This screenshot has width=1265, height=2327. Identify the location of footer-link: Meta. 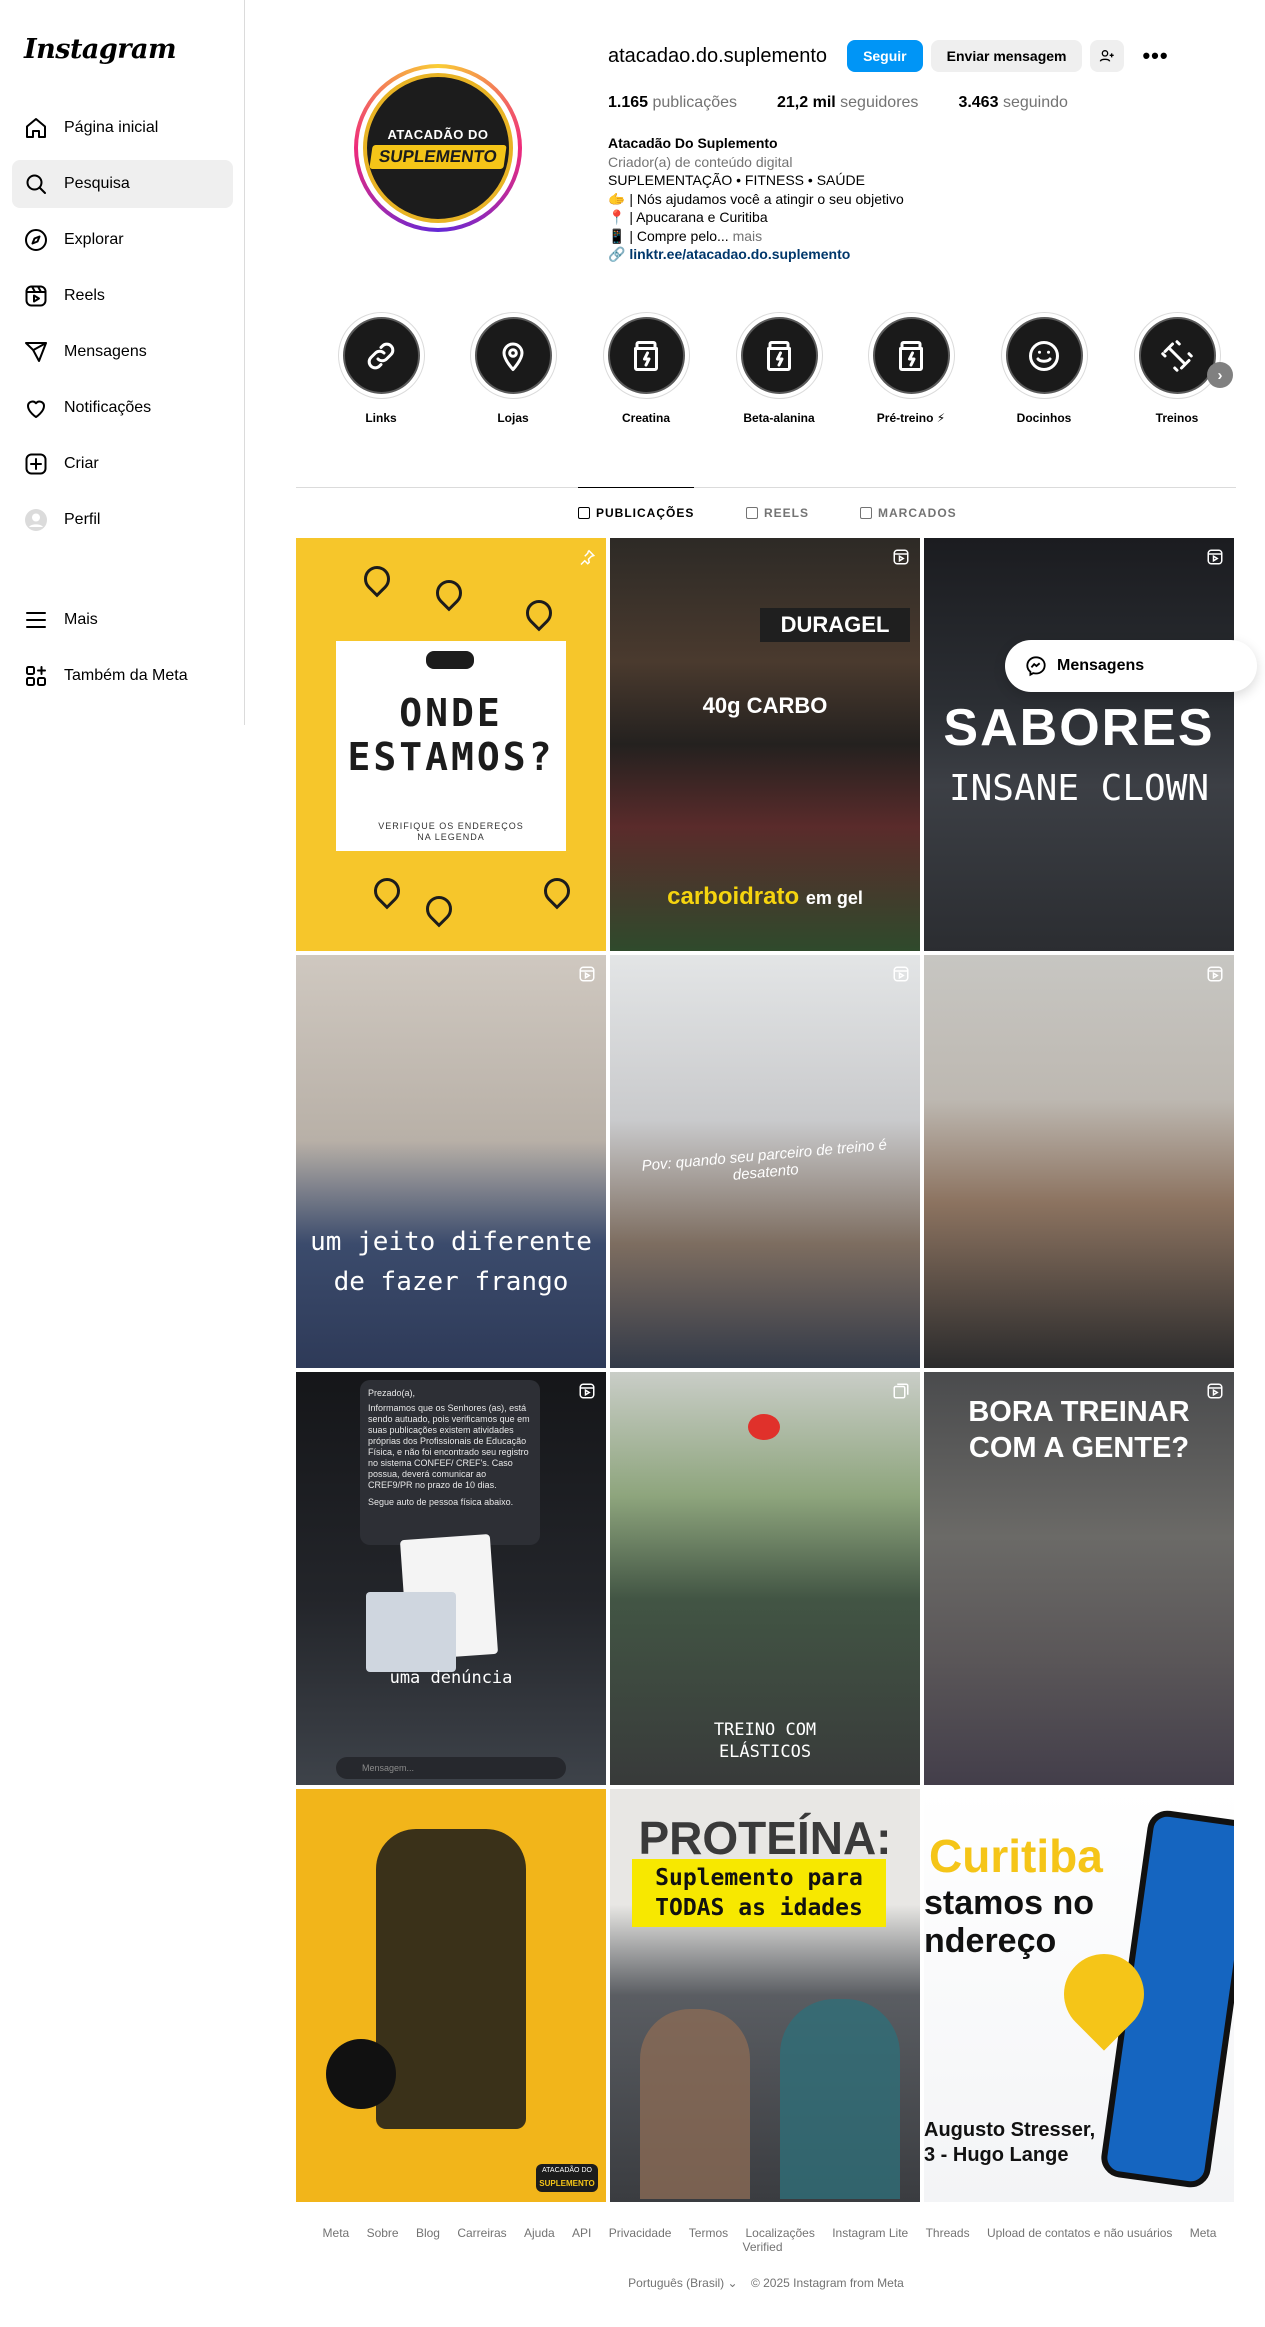
(336, 2233).